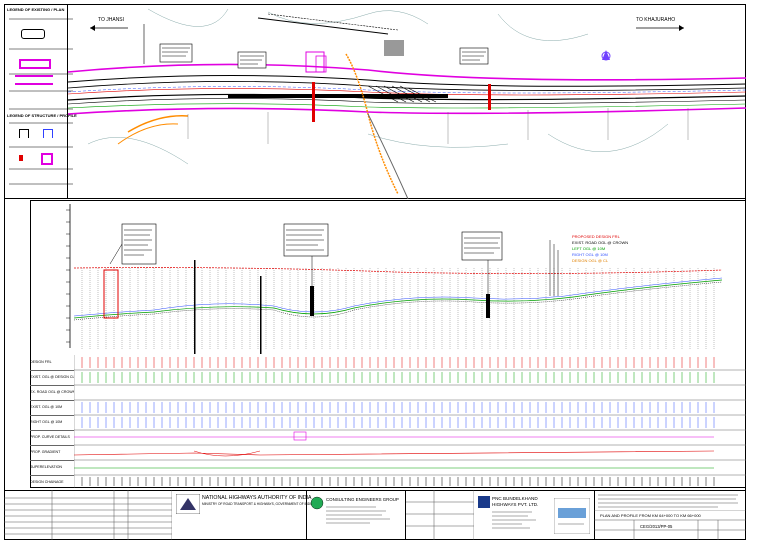 The height and width of the screenshot is (543, 768). Describe the element at coordinates (52, 453) in the screenshot. I see `profile-row-label-gradient: PROP. GRADIENT` at that location.